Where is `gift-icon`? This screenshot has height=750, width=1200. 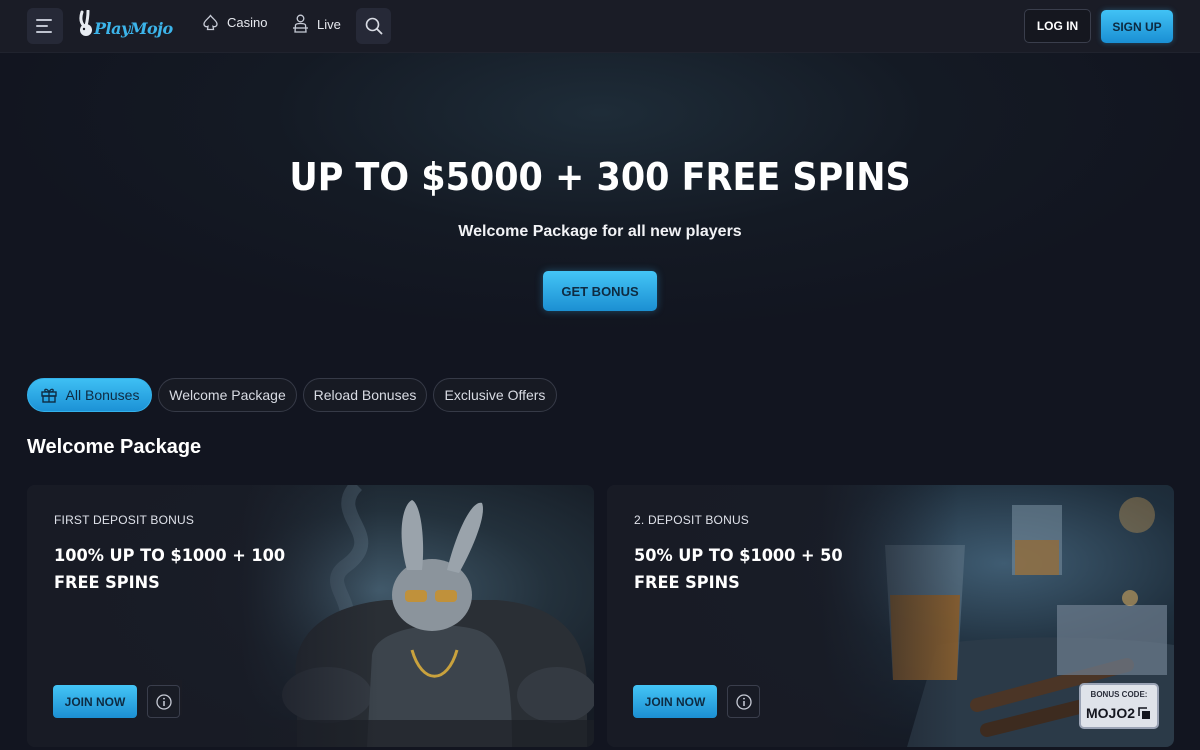
gift-icon is located at coordinates (48, 395).